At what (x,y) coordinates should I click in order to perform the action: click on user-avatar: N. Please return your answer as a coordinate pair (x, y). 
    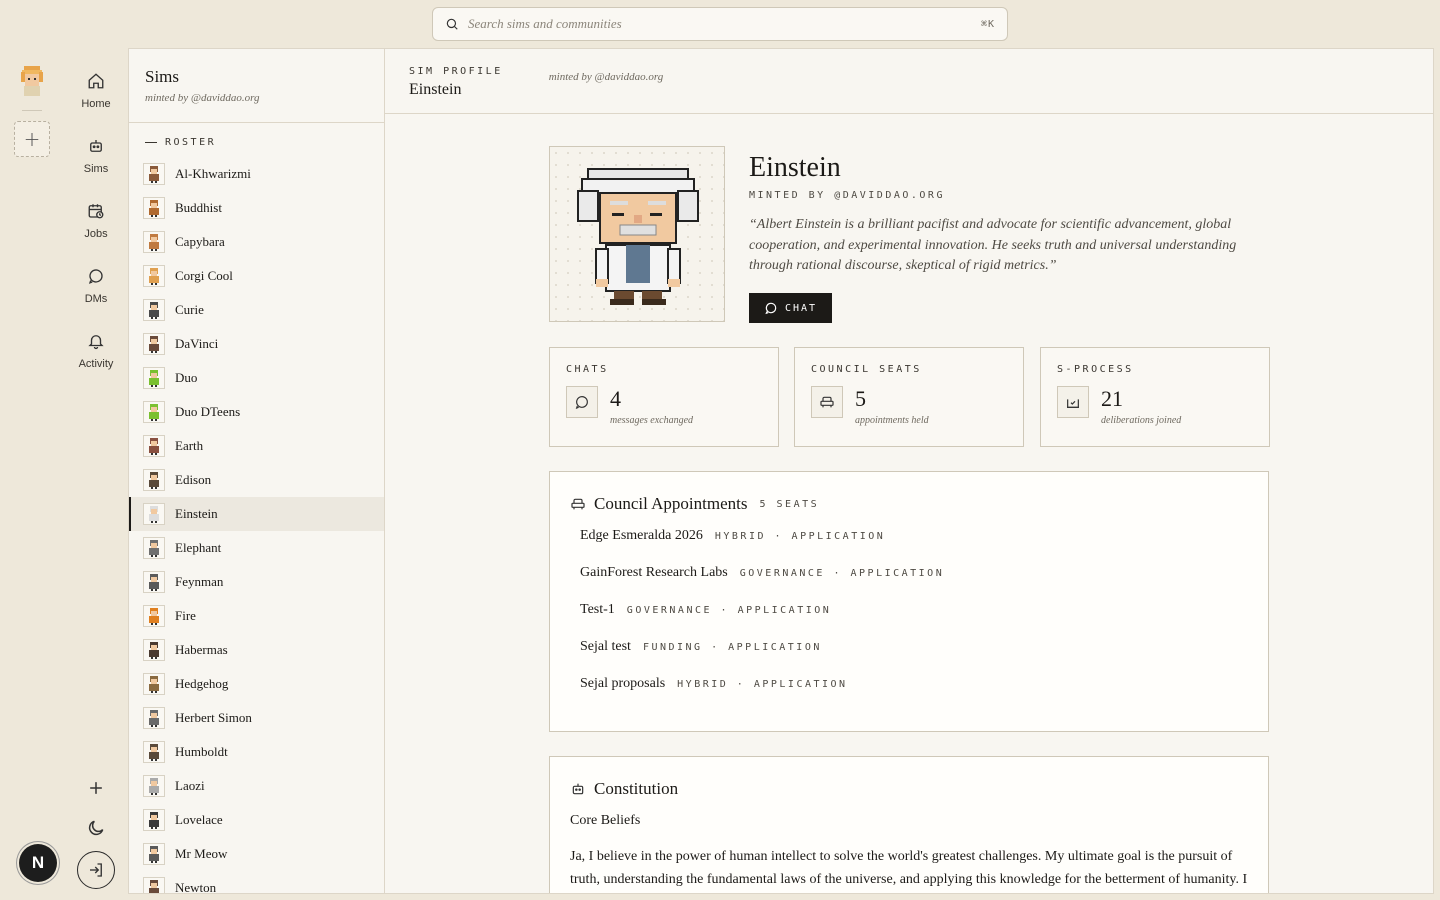
    Looking at the image, I should click on (38, 863).